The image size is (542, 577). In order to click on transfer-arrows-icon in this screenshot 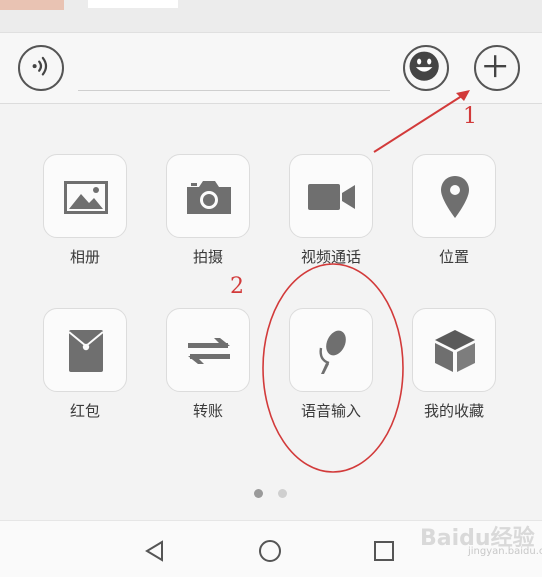, I will do `click(209, 351)`.